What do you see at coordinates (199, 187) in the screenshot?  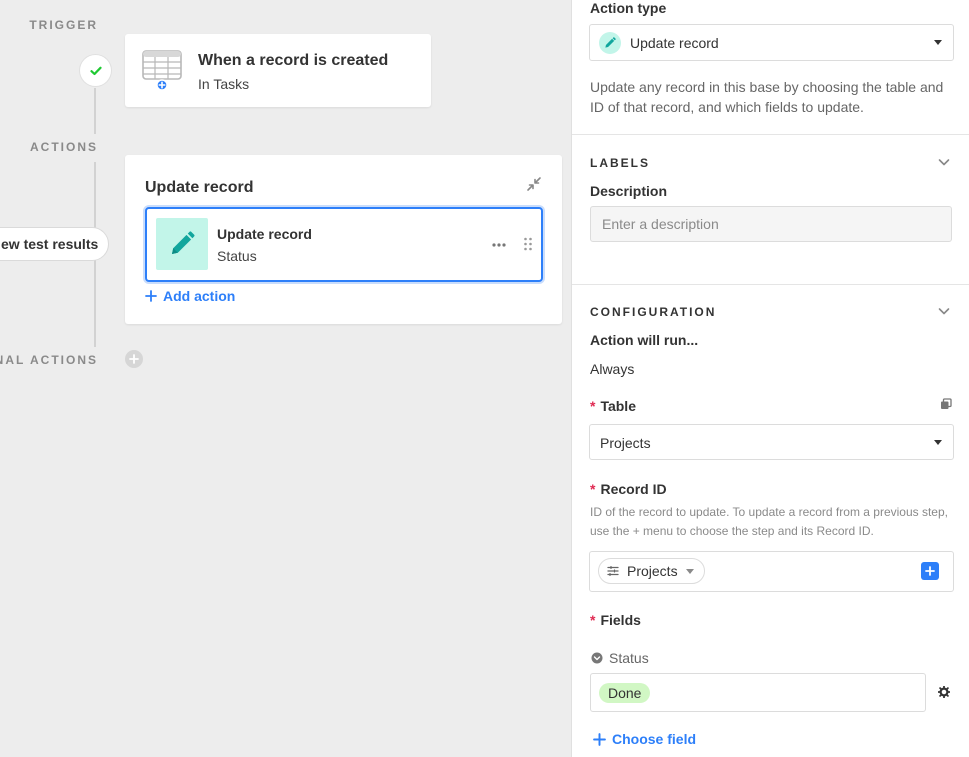 I see `actions-card-title: Update record` at bounding box center [199, 187].